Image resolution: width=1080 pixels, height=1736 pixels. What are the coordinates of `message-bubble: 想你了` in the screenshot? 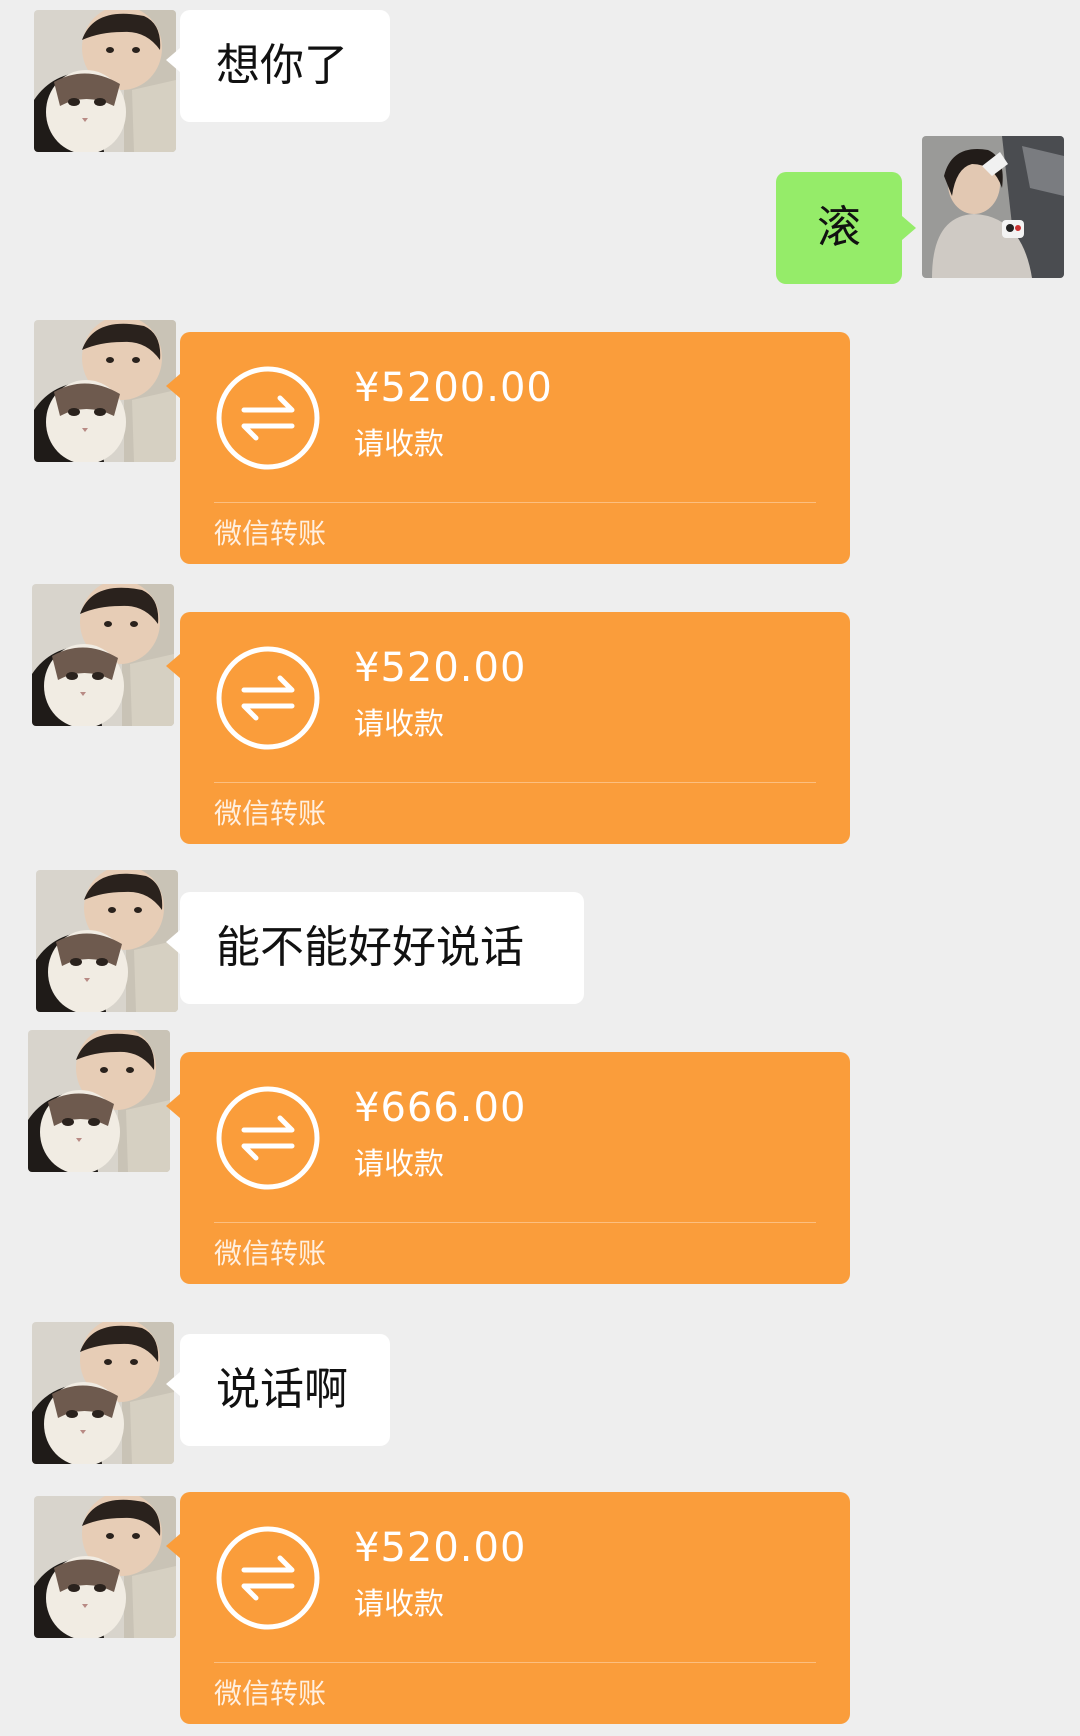 It's located at (278, 66).